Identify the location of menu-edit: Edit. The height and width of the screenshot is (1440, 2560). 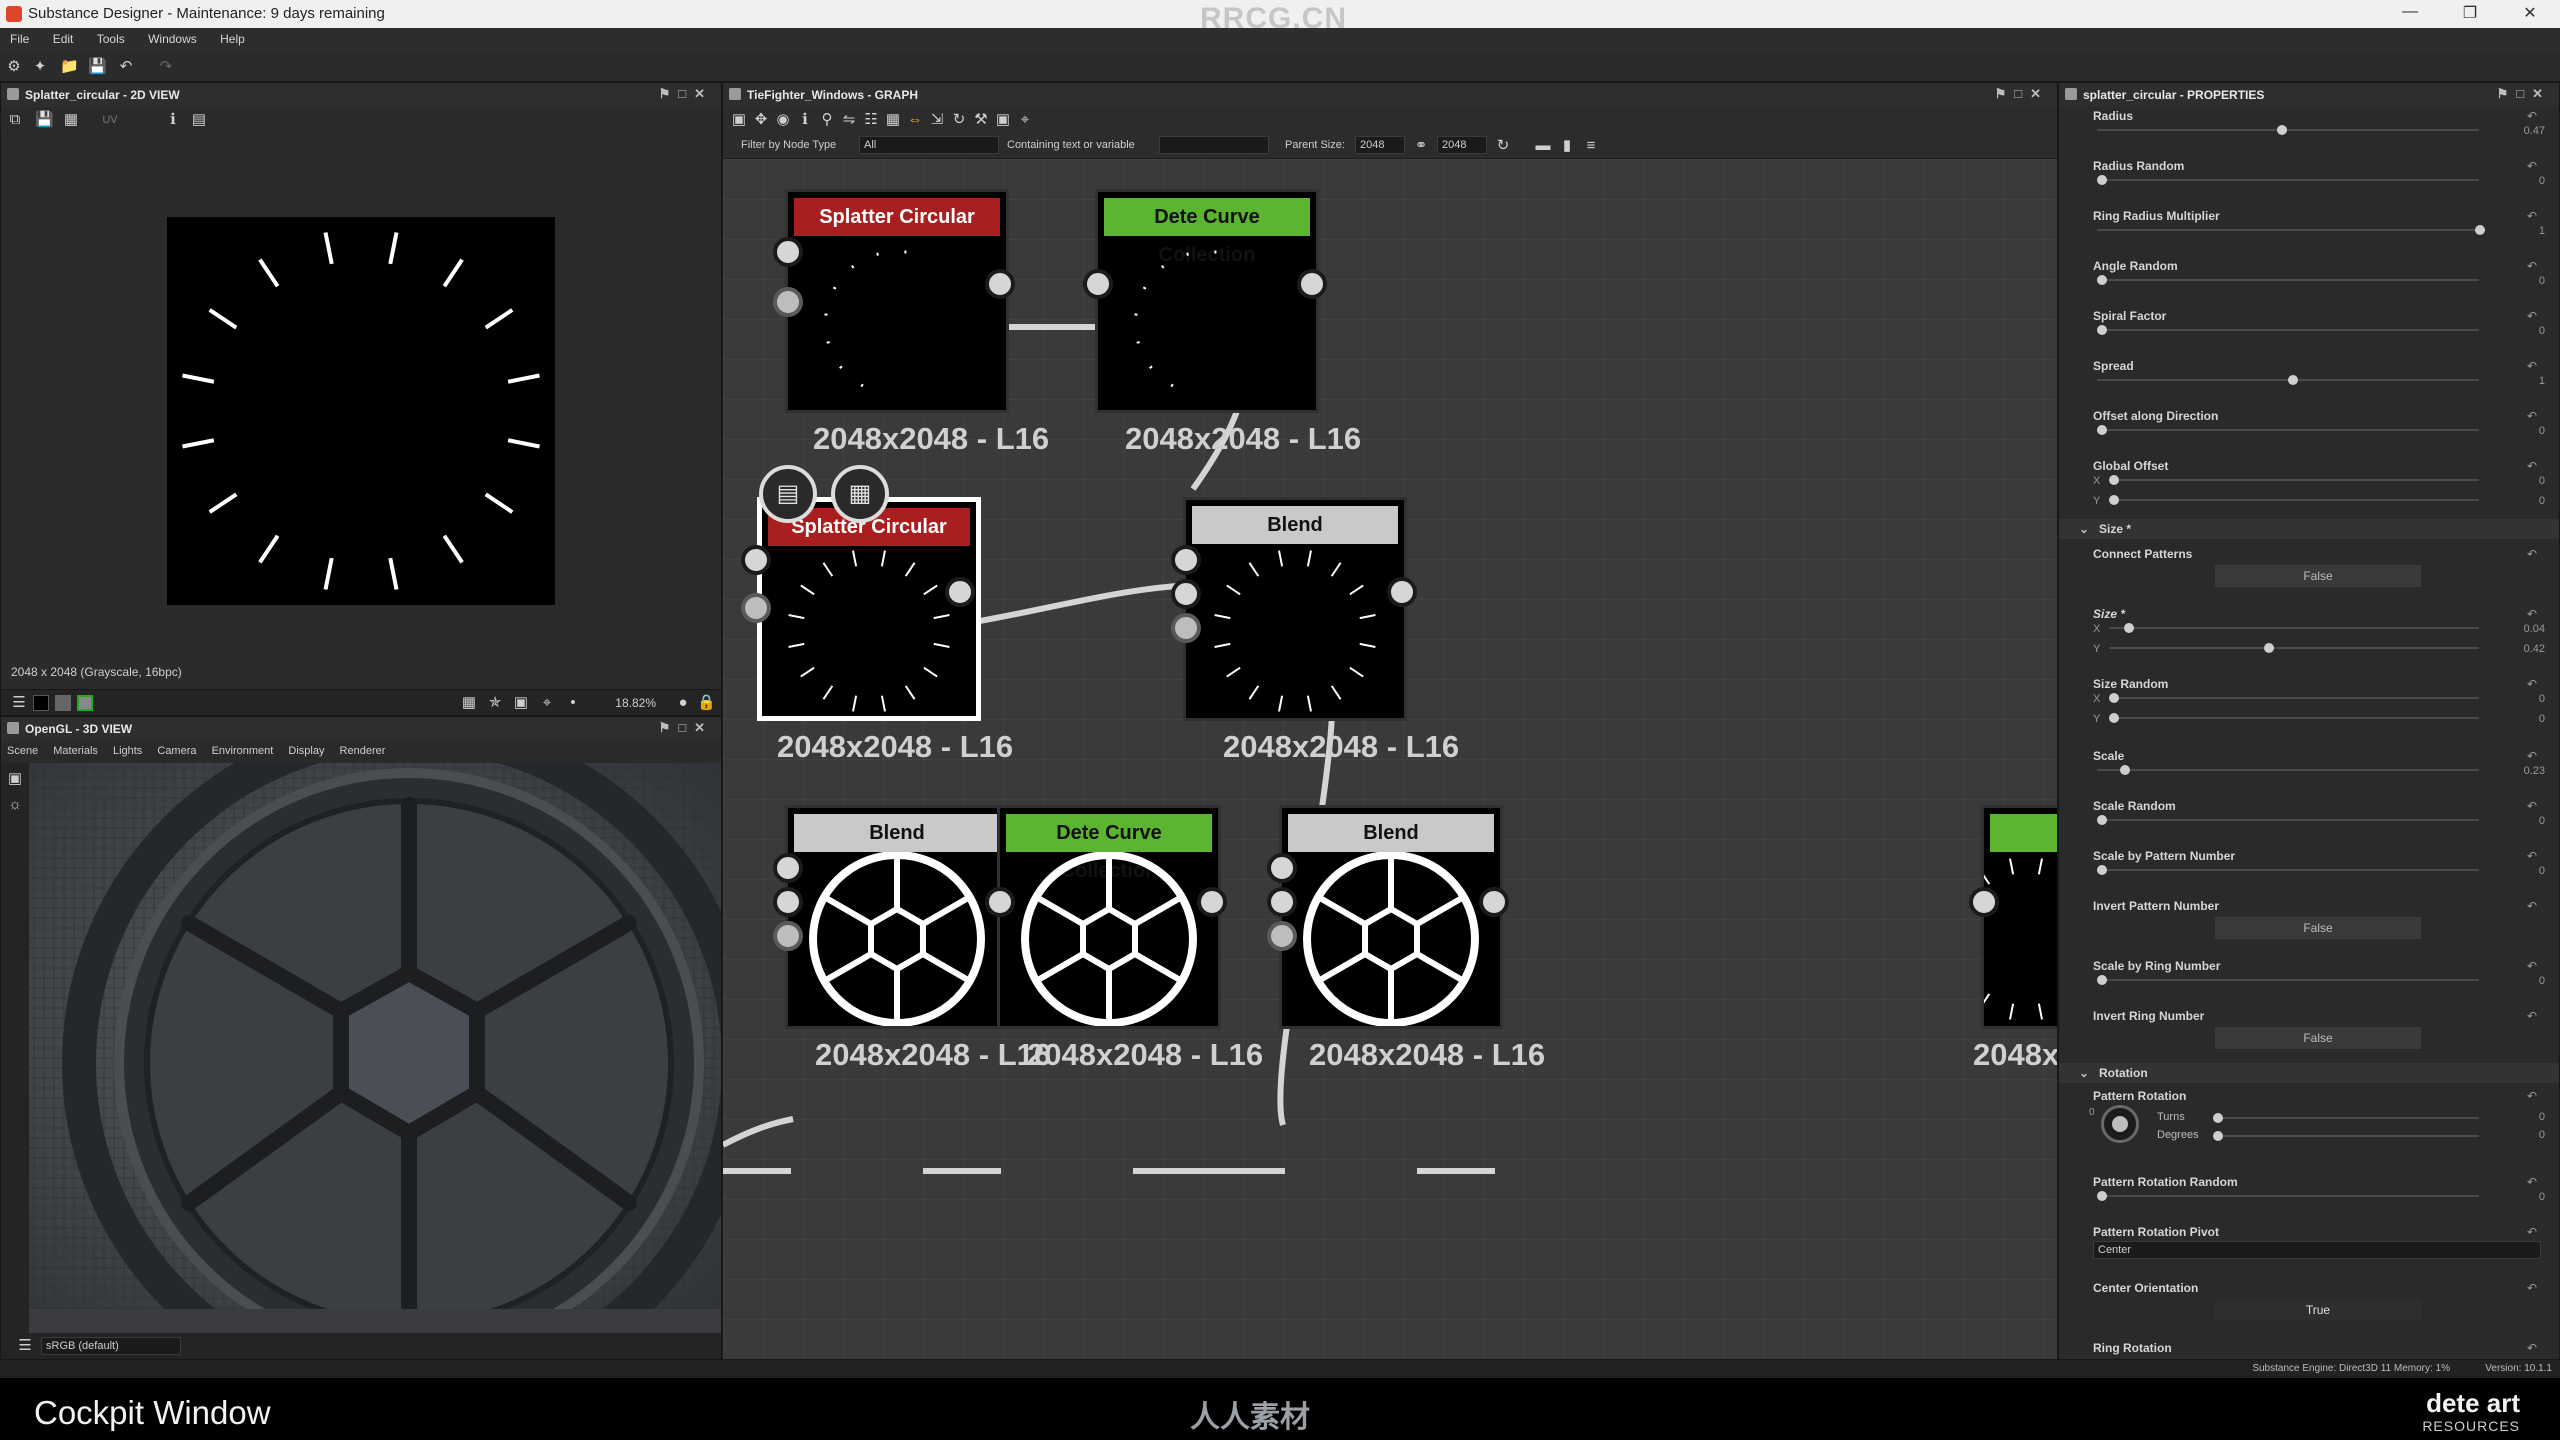
(63, 39).